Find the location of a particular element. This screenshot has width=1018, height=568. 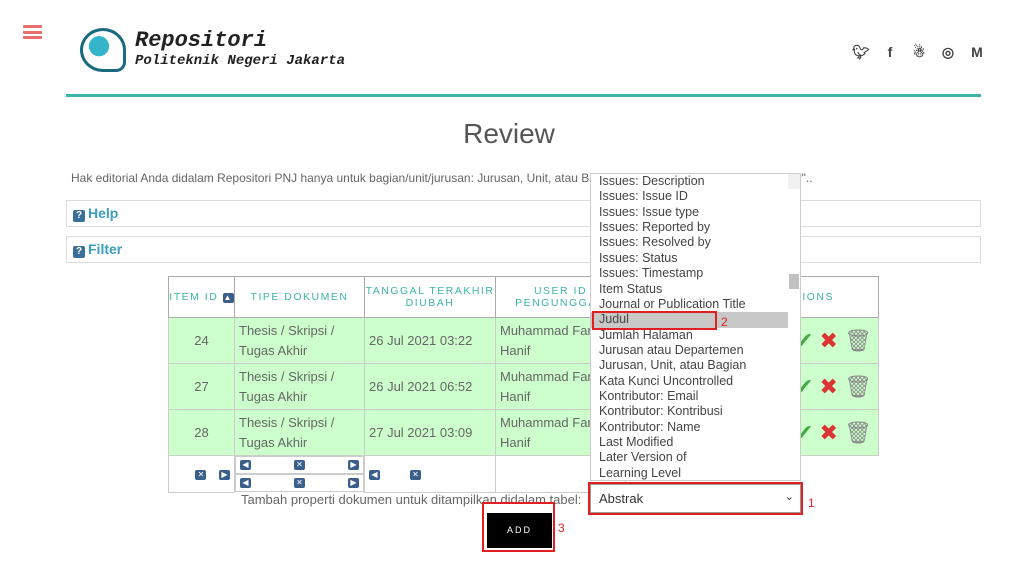

page-title: Review is located at coordinates (509, 133).